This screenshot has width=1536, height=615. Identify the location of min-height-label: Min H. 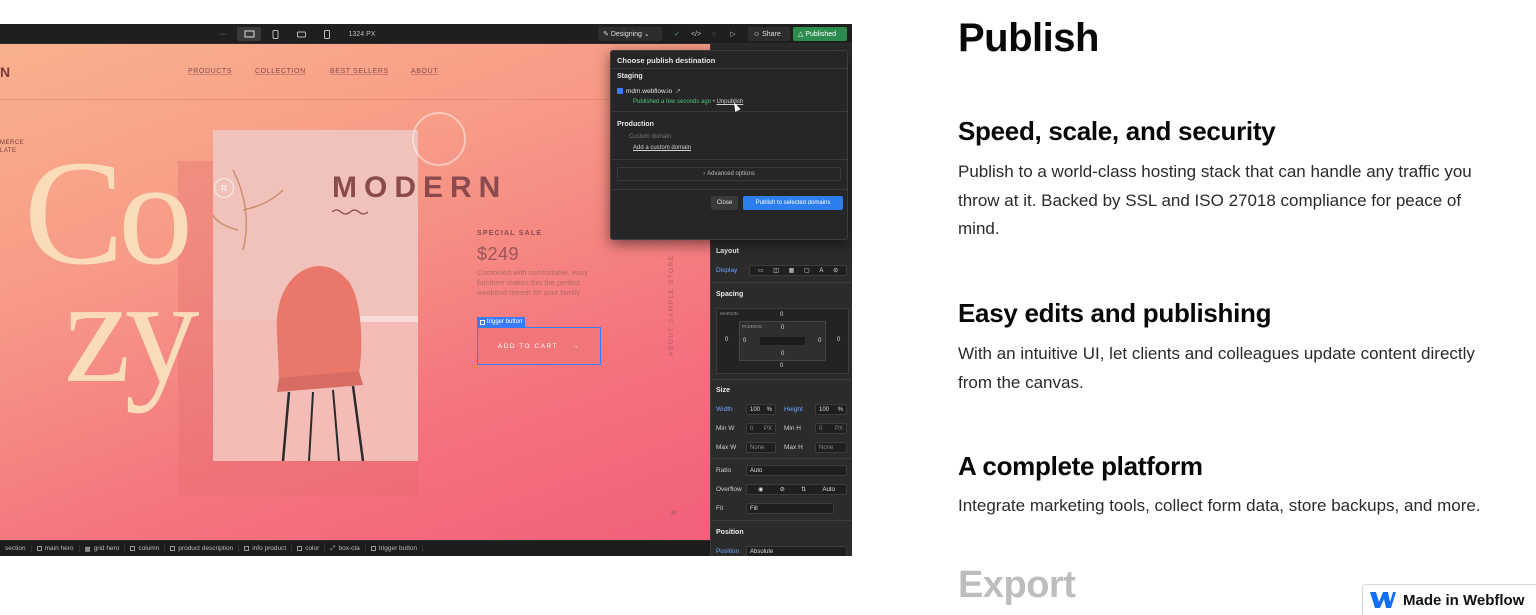
(792, 428).